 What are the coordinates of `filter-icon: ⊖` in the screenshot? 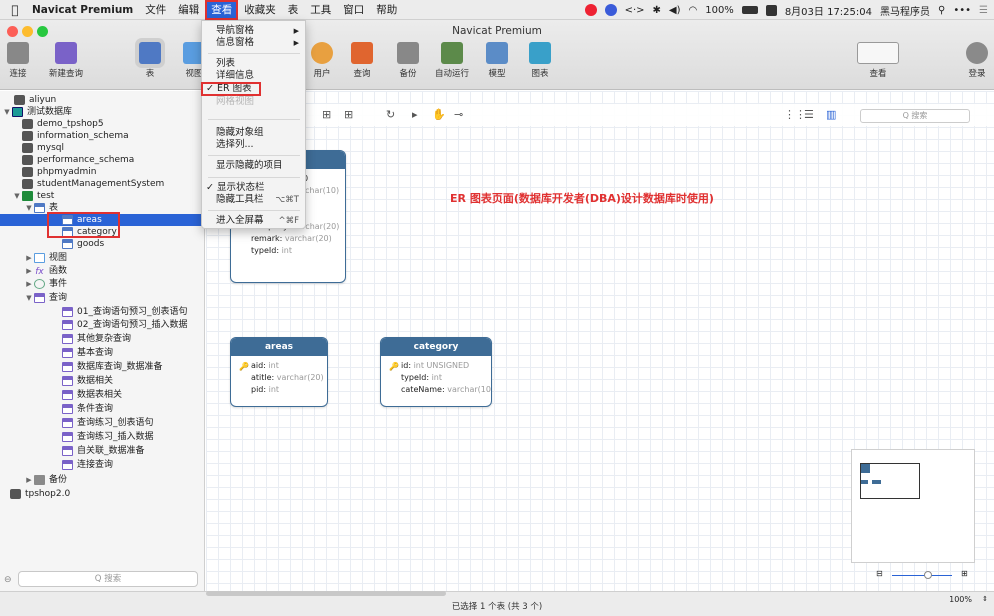 It's located at (8, 580).